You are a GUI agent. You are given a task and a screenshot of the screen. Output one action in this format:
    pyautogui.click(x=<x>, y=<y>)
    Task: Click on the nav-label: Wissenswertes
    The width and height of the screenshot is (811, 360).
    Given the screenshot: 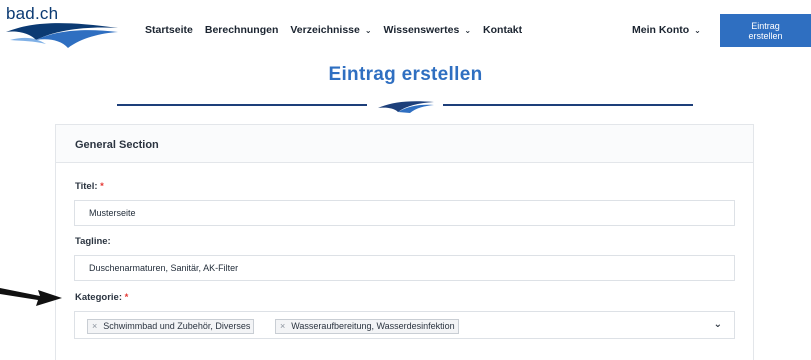 What is the action you would take?
    pyautogui.click(x=421, y=30)
    